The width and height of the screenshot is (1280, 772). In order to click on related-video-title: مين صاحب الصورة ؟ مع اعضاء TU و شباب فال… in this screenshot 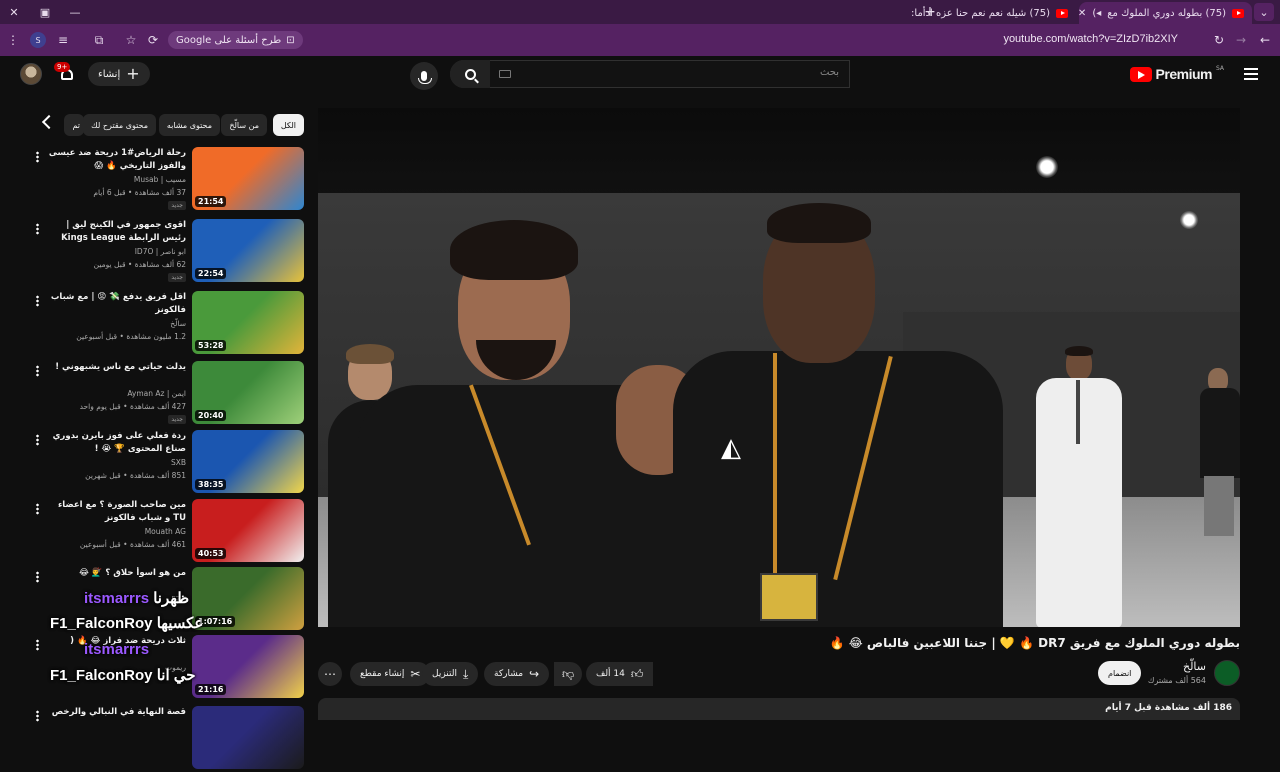, I will do `click(116, 512)`.